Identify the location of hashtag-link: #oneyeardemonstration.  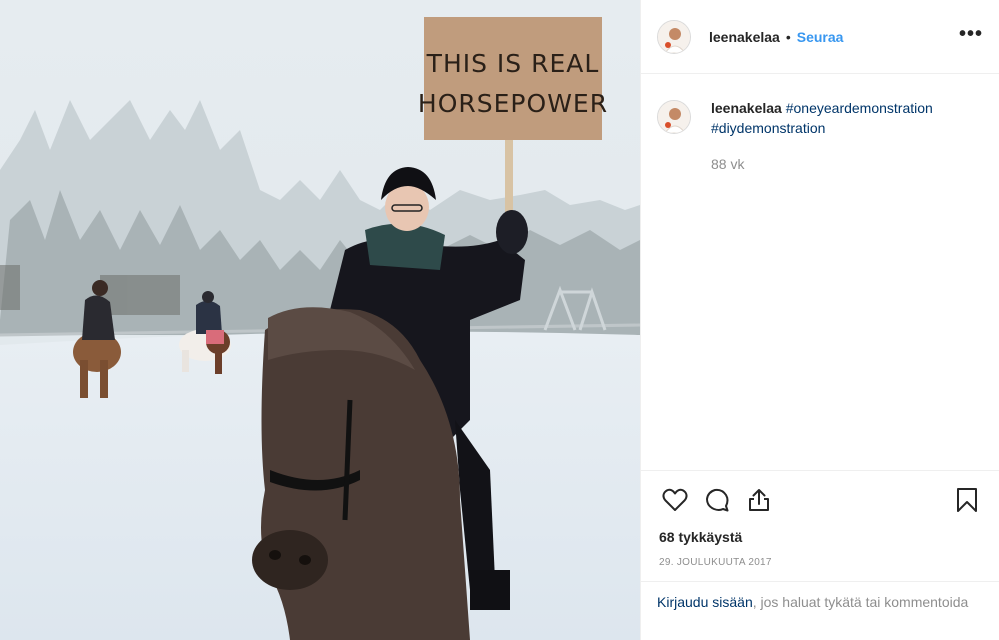
(859, 108).